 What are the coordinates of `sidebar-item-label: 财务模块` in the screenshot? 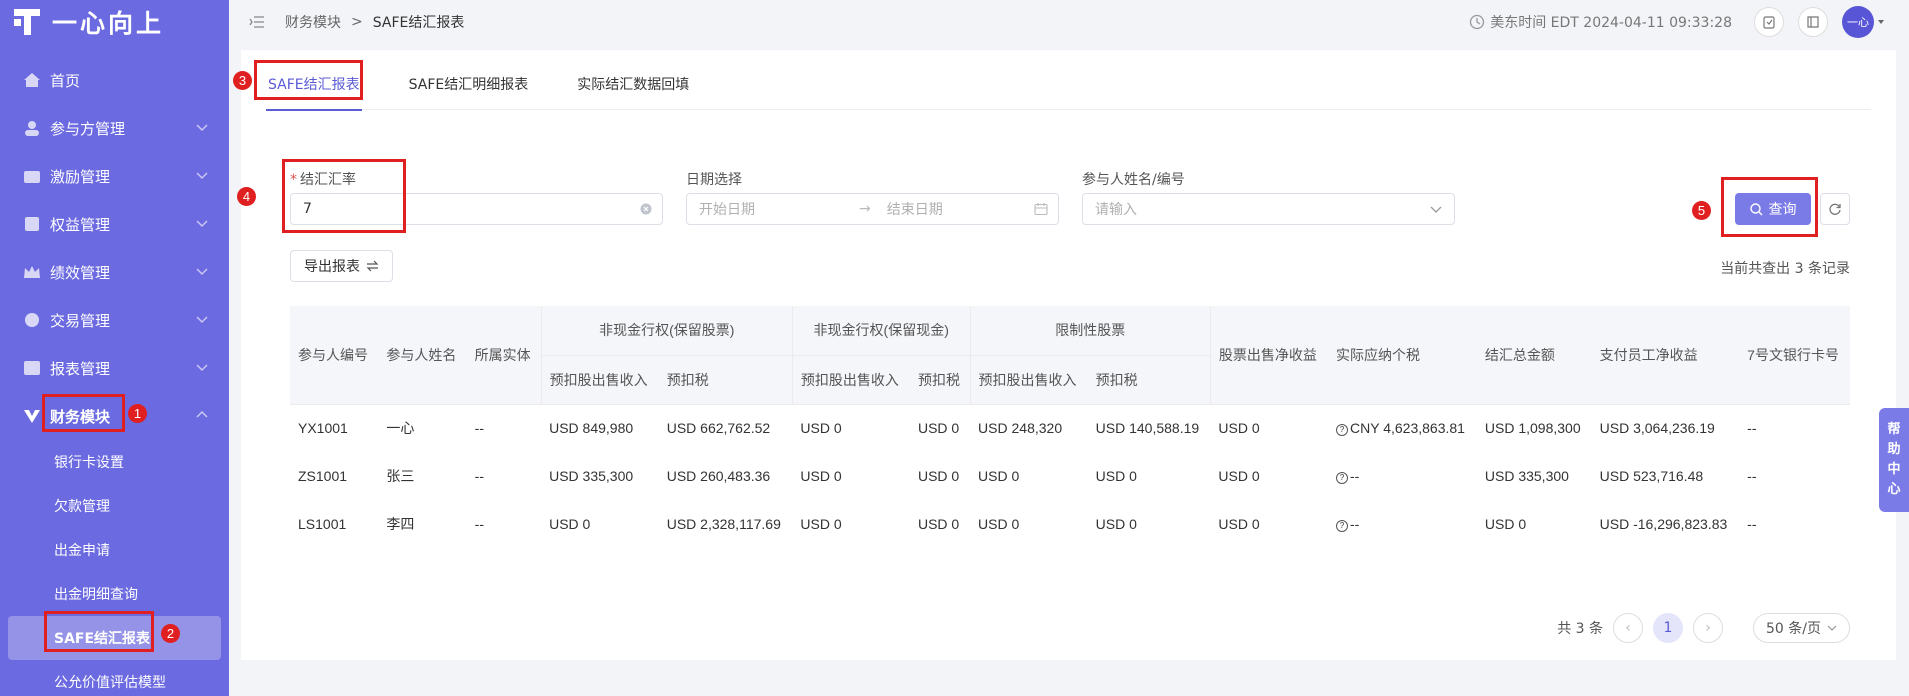 It's located at (80, 416).